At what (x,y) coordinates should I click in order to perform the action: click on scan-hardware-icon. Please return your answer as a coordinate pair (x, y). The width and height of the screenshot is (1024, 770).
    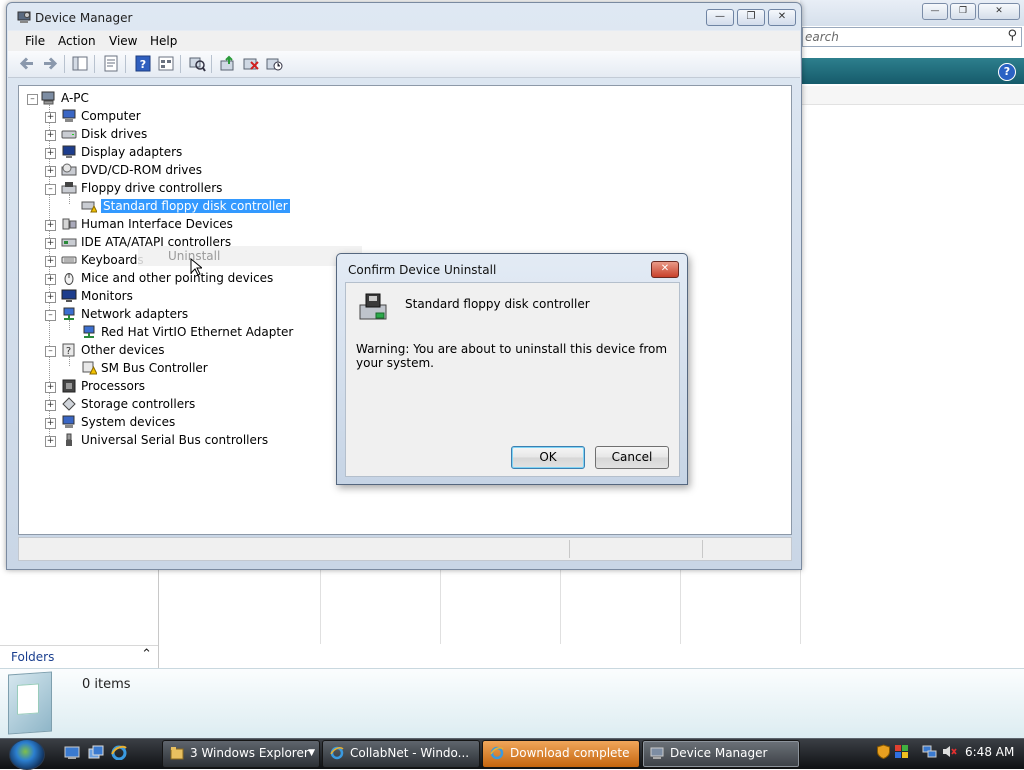
    Looking at the image, I should click on (197, 63).